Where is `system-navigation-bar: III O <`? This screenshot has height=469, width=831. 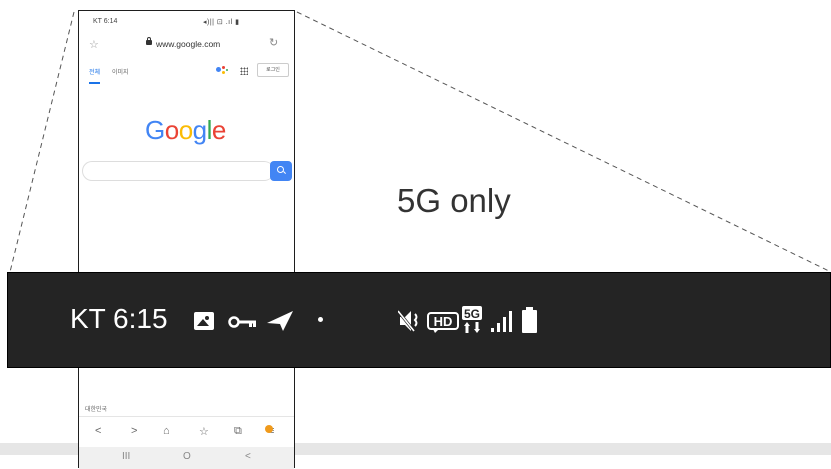 system-navigation-bar: III O < is located at coordinates (186, 458).